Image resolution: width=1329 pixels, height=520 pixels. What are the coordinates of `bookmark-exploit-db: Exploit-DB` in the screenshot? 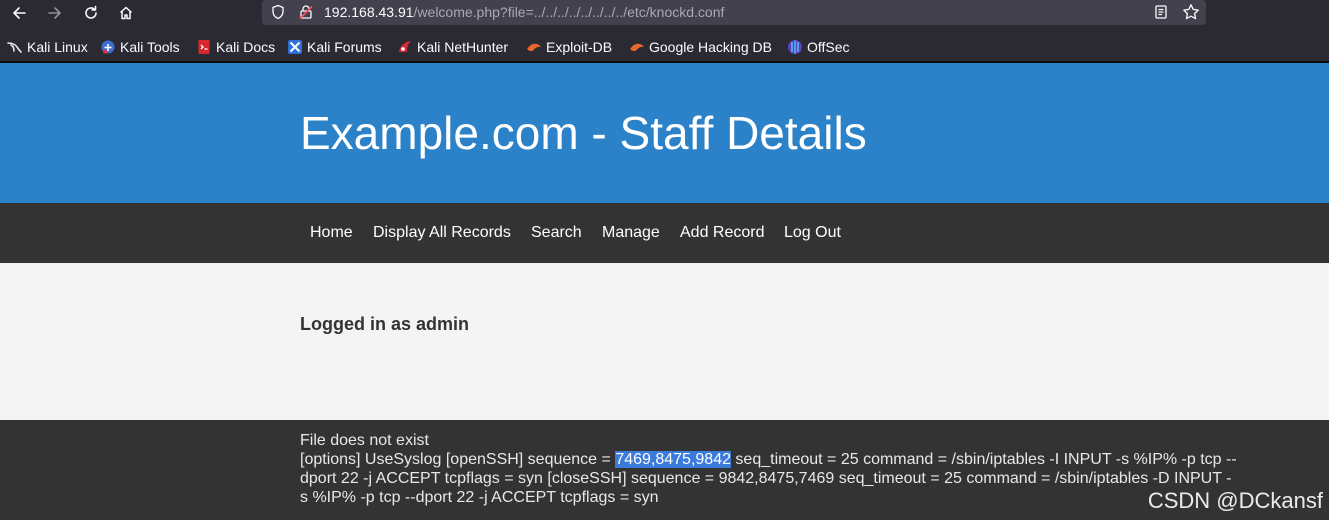 It's located at (569, 47).